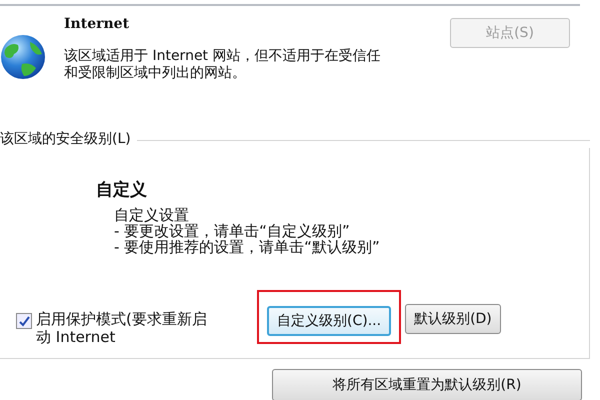 The width and height of the screenshot is (600, 400). What do you see at coordinates (453, 319) in the screenshot?
I see `level-button: 默认级别(D)` at bounding box center [453, 319].